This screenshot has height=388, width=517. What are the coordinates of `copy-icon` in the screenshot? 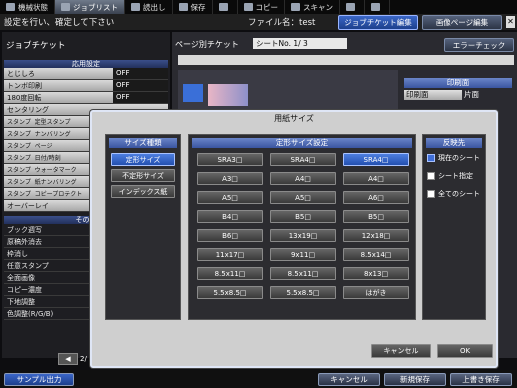 It's located at (248, 7).